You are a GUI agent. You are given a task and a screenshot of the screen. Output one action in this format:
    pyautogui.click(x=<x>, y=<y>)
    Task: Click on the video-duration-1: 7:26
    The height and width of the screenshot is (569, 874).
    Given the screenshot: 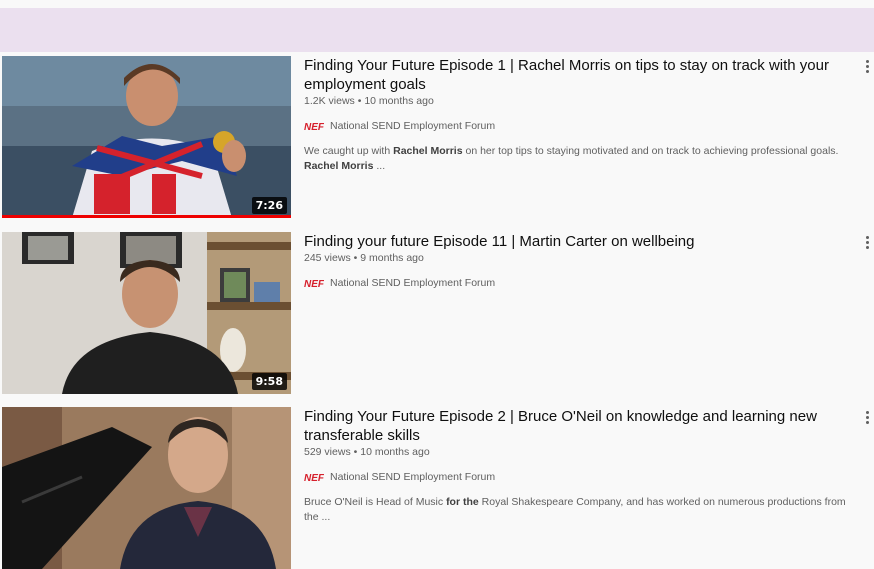 What is the action you would take?
    pyautogui.click(x=269, y=205)
    